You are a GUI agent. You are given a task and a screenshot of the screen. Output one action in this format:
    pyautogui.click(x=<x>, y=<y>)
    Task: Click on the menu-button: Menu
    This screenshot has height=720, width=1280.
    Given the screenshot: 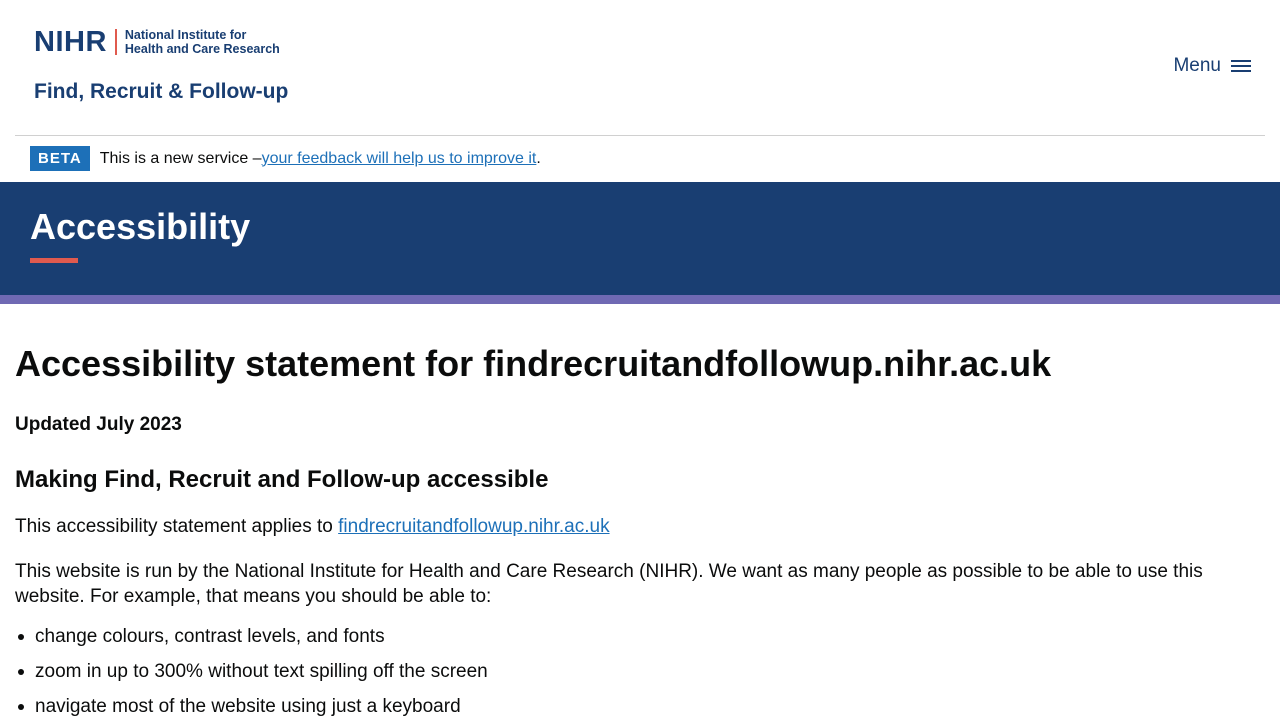 What is the action you would take?
    pyautogui.click(x=1212, y=66)
    